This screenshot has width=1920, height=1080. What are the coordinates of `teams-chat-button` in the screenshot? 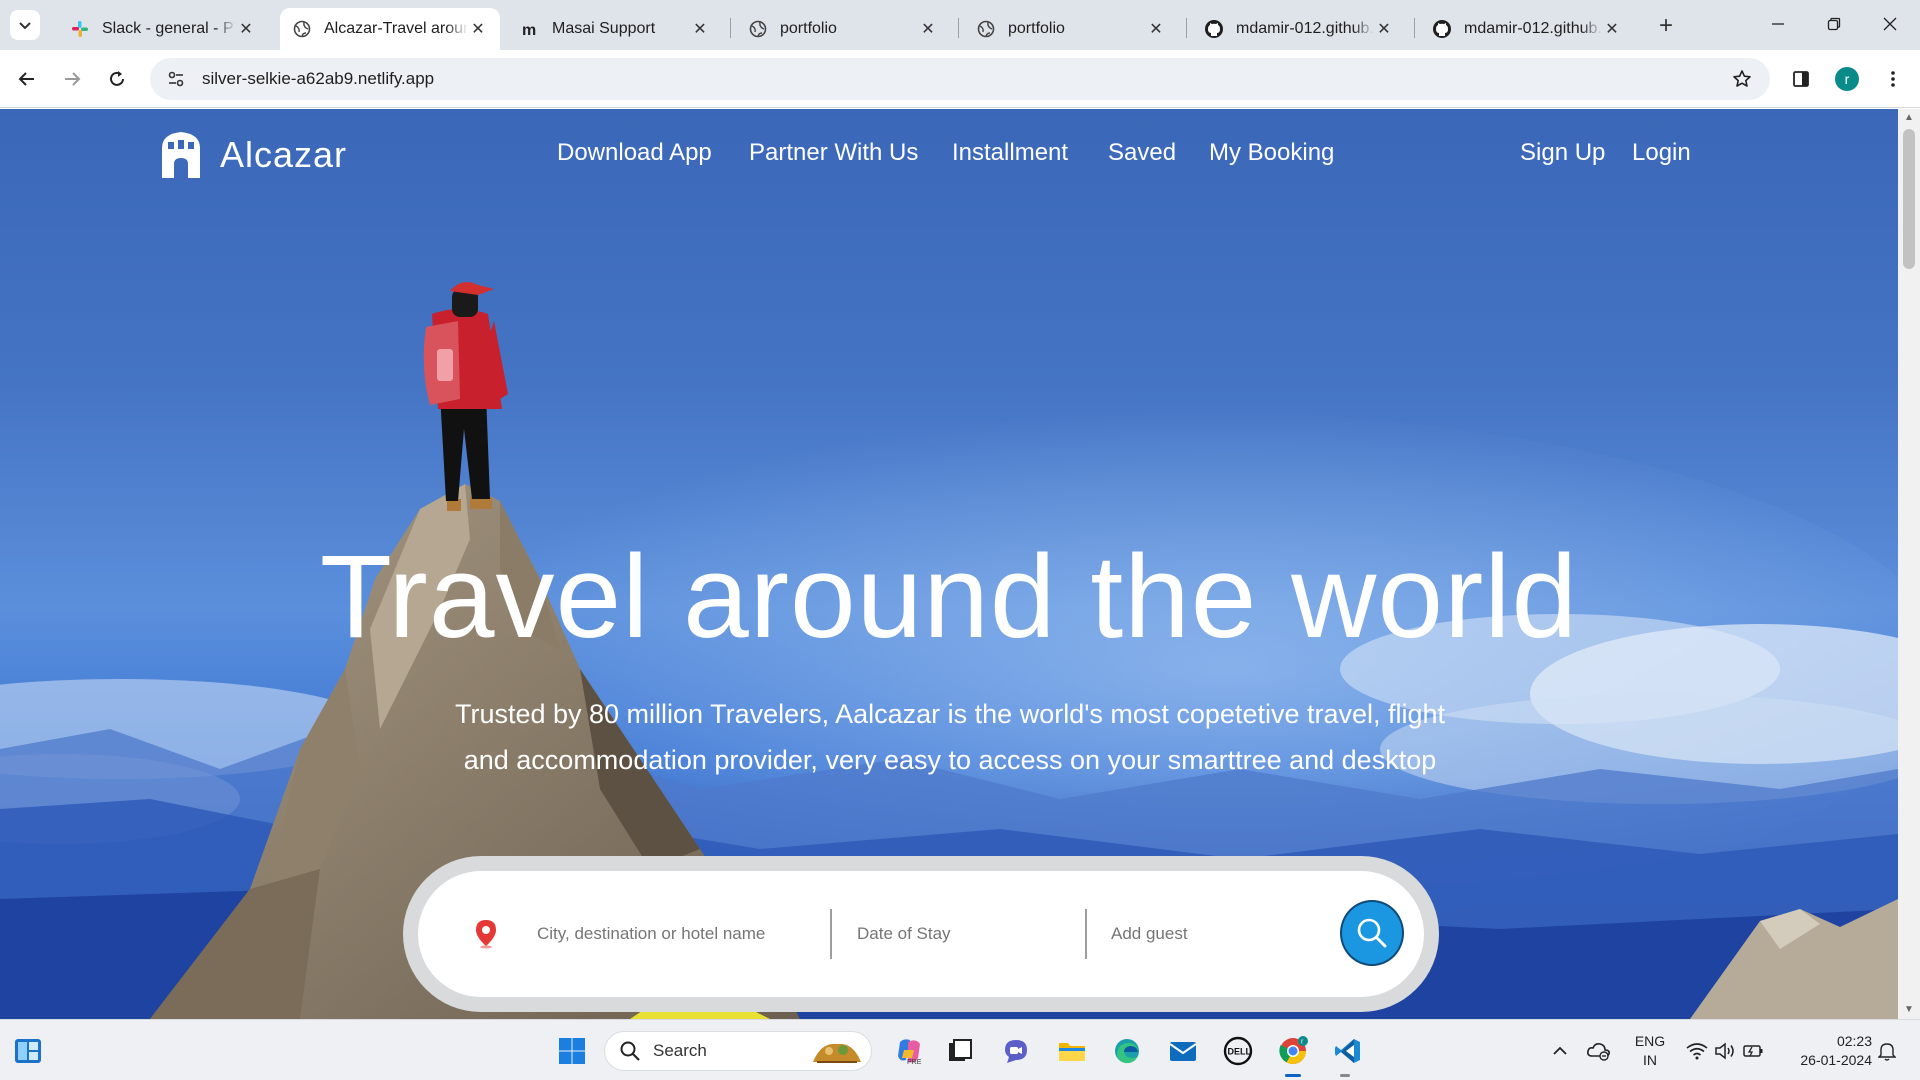 It's located at (1016, 1051).